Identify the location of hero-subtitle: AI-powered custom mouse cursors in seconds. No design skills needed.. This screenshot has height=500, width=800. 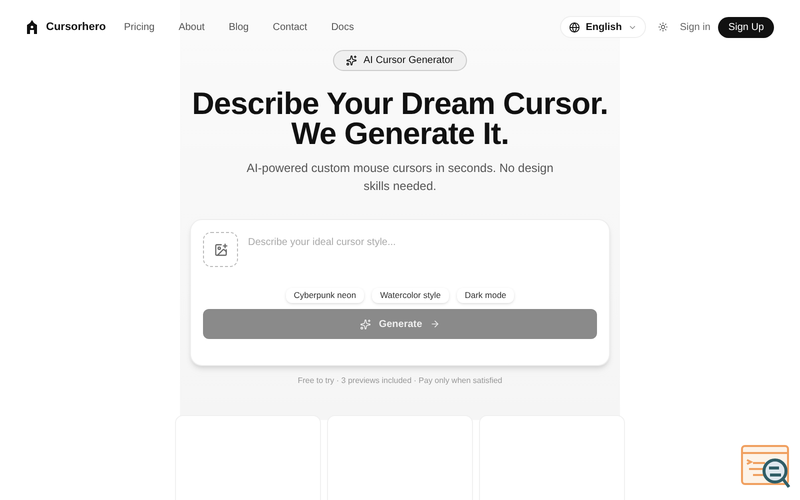
(400, 177).